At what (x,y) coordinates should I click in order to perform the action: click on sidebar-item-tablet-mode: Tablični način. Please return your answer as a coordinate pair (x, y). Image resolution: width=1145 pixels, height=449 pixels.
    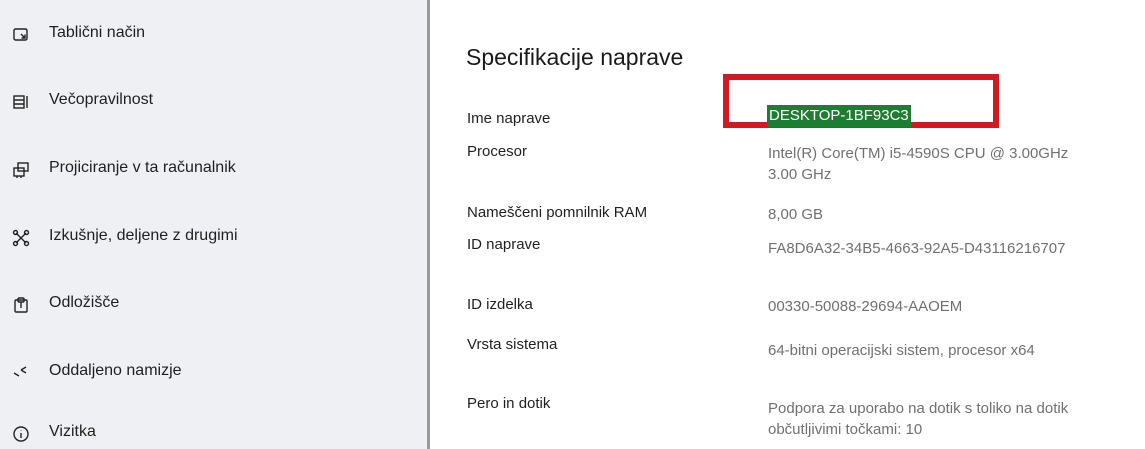
    Looking at the image, I should click on (213, 35).